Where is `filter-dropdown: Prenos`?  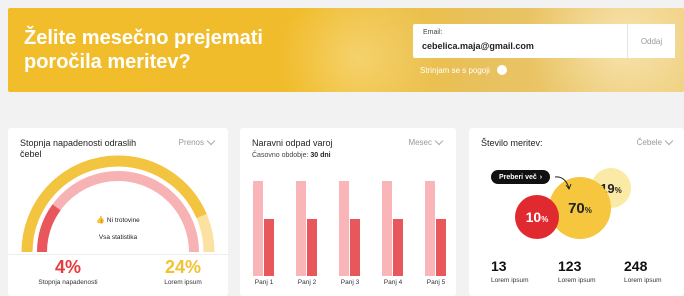 filter-dropdown: Prenos is located at coordinates (197, 141).